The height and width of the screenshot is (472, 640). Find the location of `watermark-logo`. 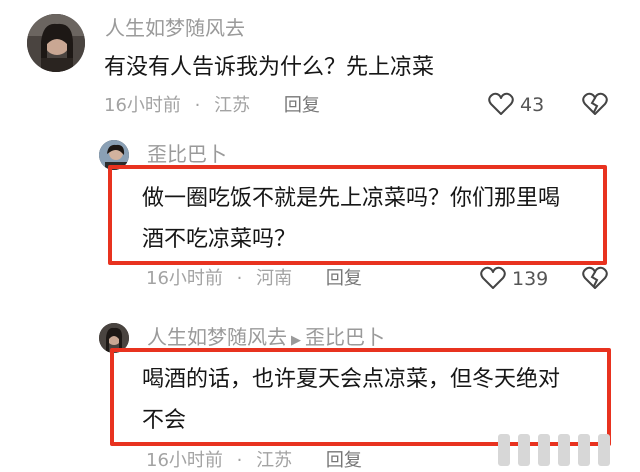

watermark-logo is located at coordinates (565, 451).